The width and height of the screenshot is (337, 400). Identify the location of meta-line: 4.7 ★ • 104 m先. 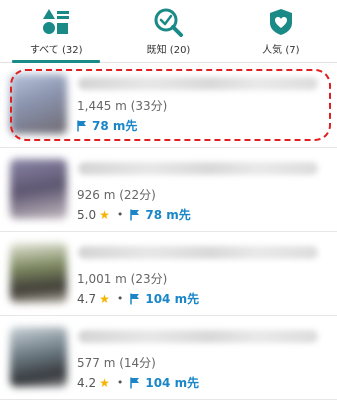
(138, 298).